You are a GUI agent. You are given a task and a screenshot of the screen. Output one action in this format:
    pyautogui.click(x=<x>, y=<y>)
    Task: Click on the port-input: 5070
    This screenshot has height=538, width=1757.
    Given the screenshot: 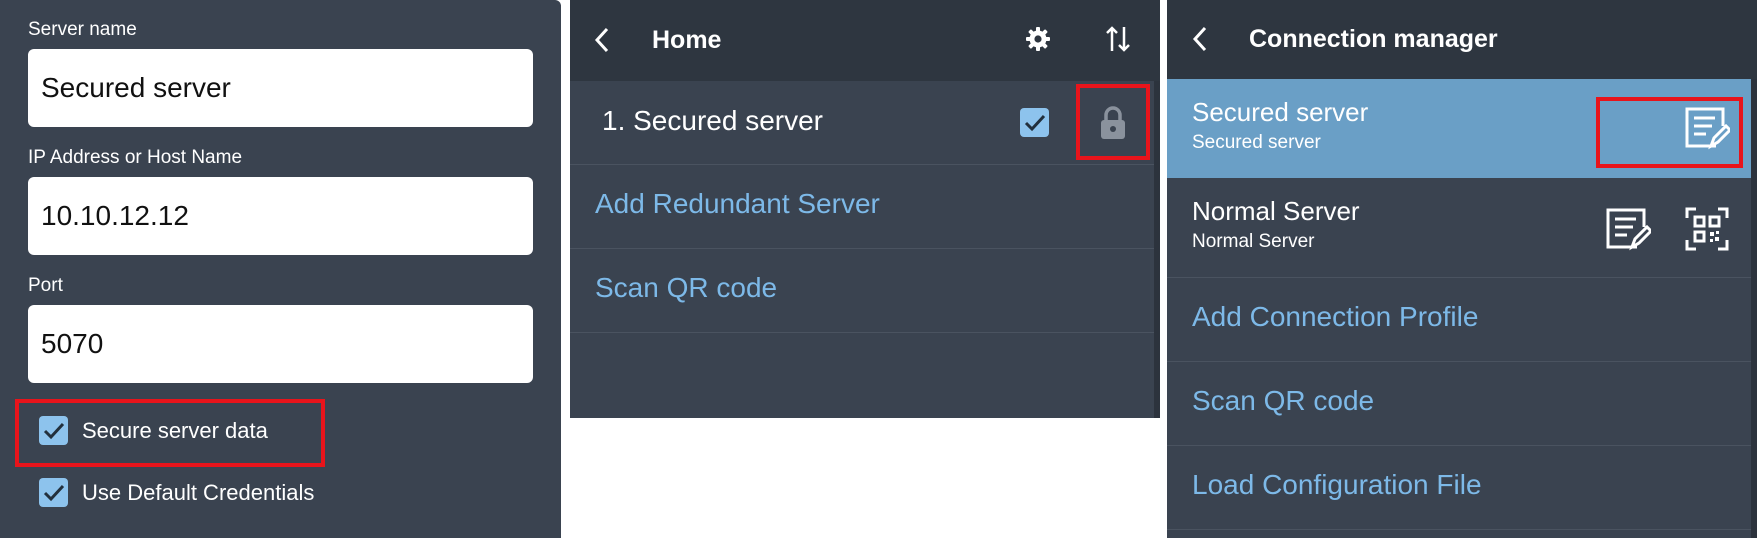 What is the action you would take?
    pyautogui.click(x=280, y=344)
    